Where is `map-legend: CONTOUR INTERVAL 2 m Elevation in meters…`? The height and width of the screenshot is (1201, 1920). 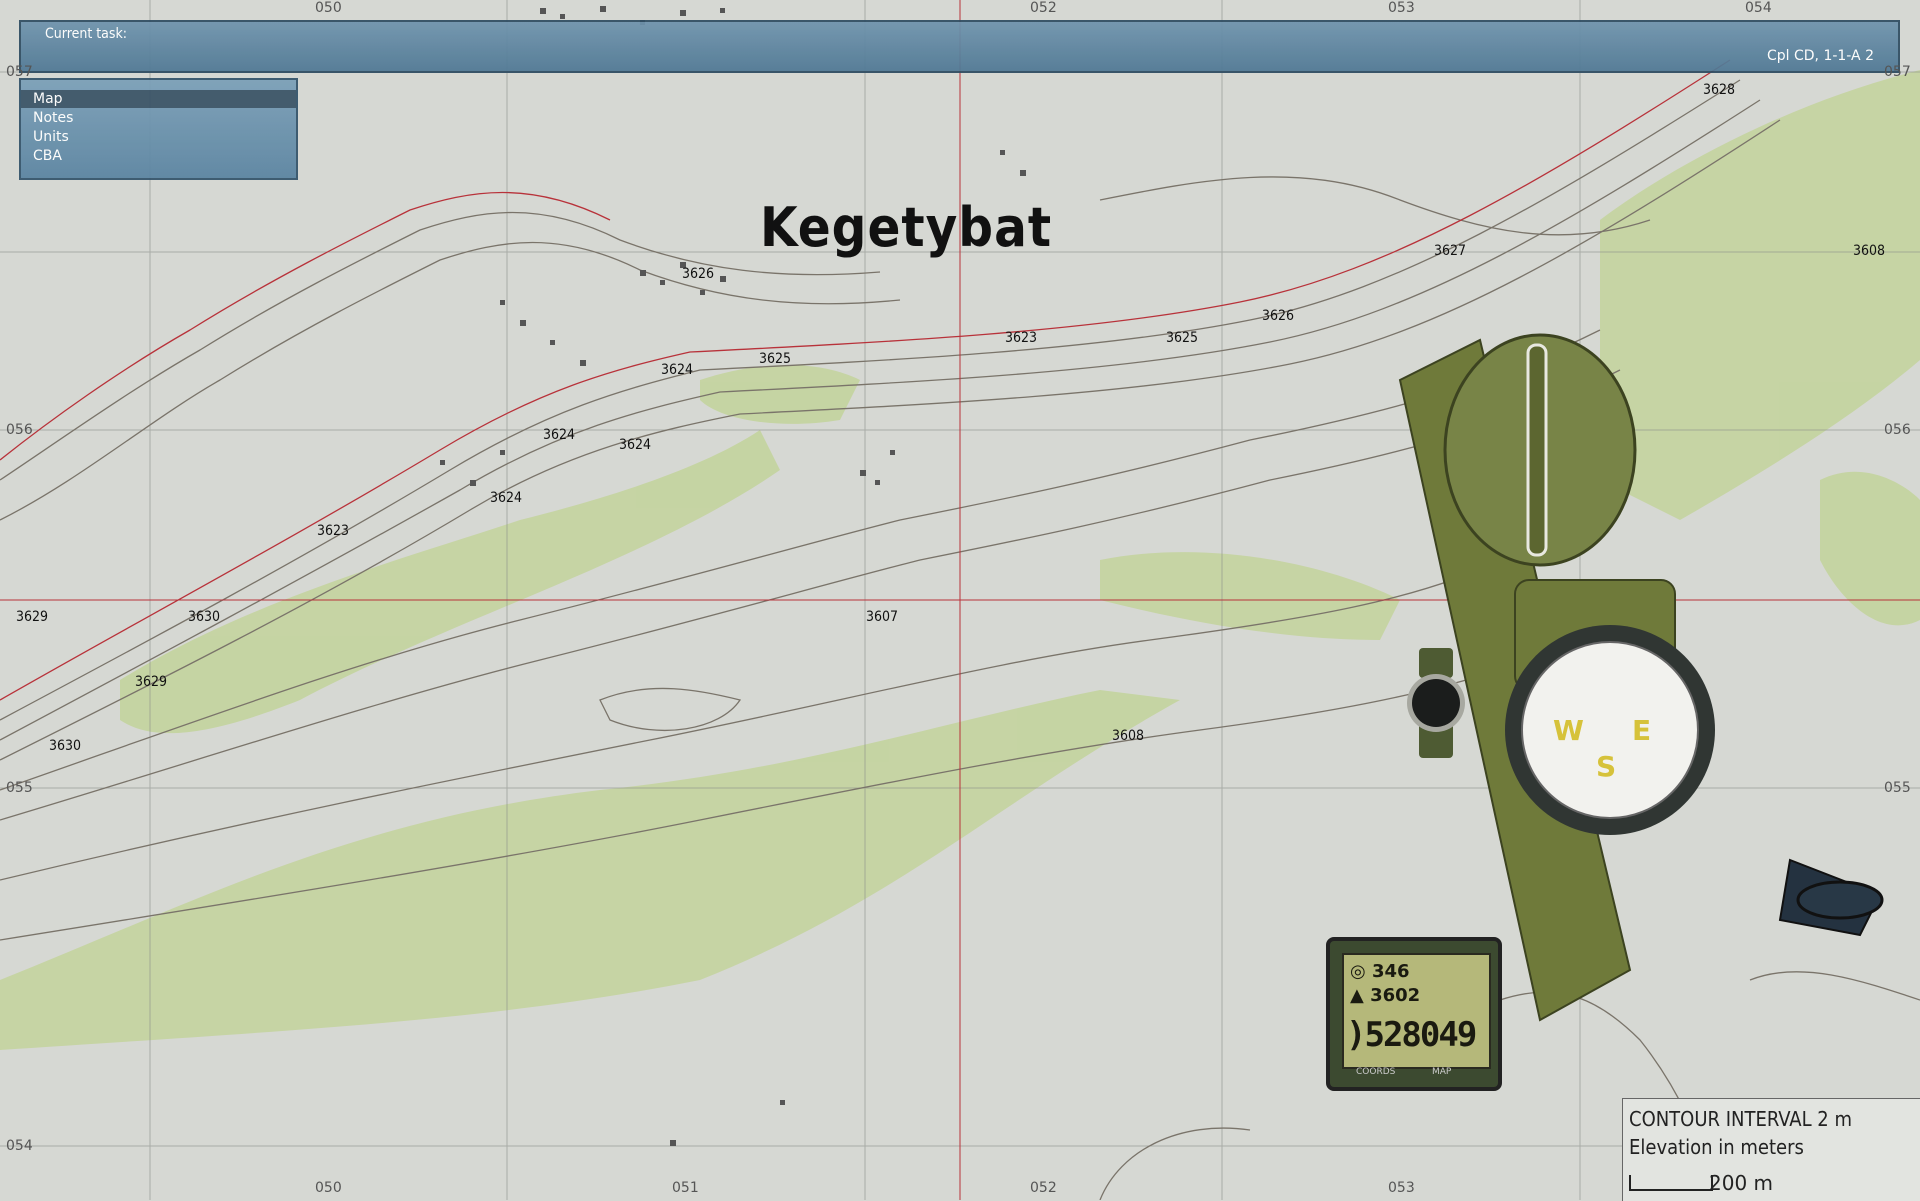
map-legend: CONTOUR INTERVAL 2 m Elevation in meters… is located at coordinates (1771, 1149).